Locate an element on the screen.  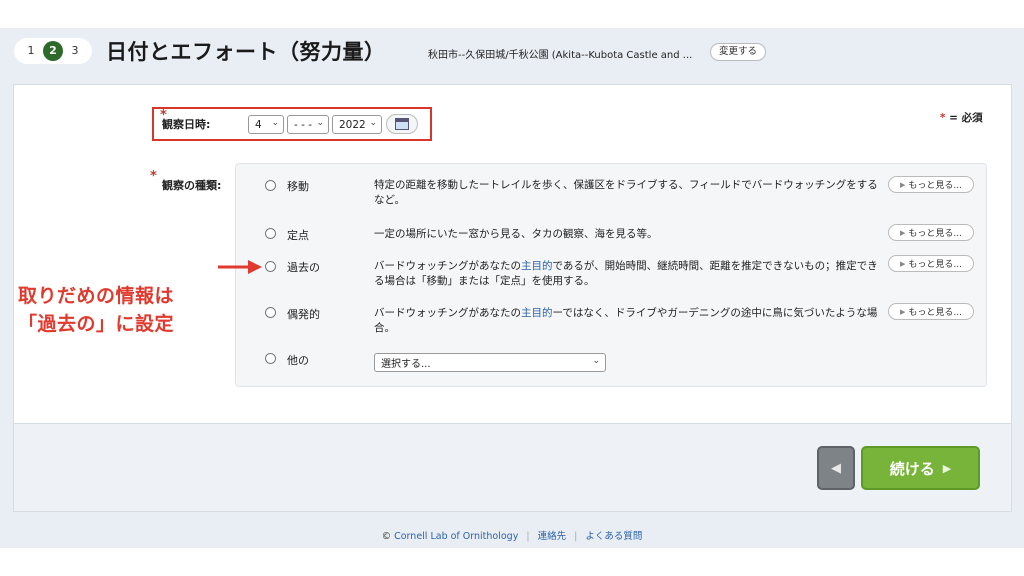
date-label-text: 観察日時: is located at coordinates (186, 124).